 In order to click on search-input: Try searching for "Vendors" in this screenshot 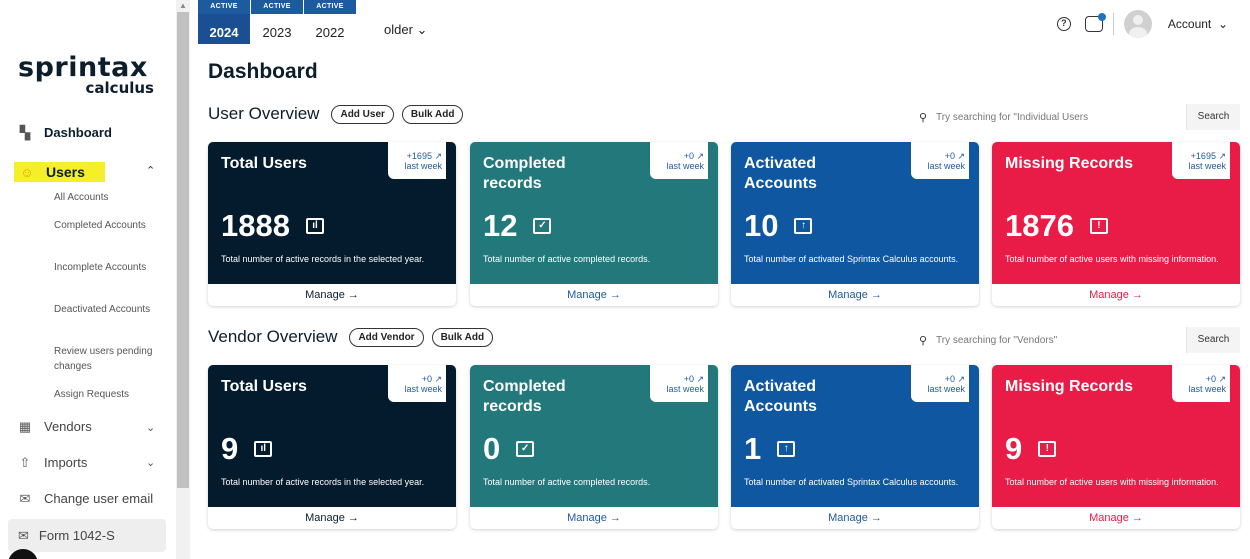, I will do `click(1061, 340)`.